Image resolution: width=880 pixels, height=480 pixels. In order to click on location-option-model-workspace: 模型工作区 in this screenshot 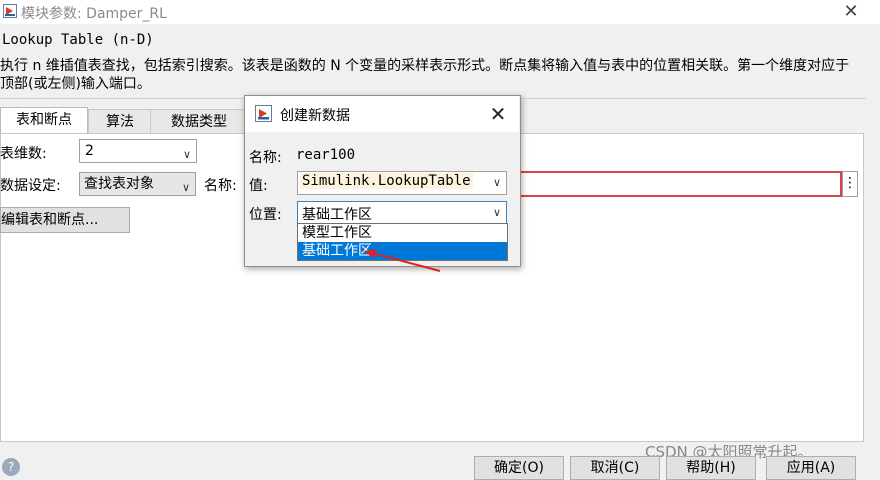, I will do `click(402, 233)`.